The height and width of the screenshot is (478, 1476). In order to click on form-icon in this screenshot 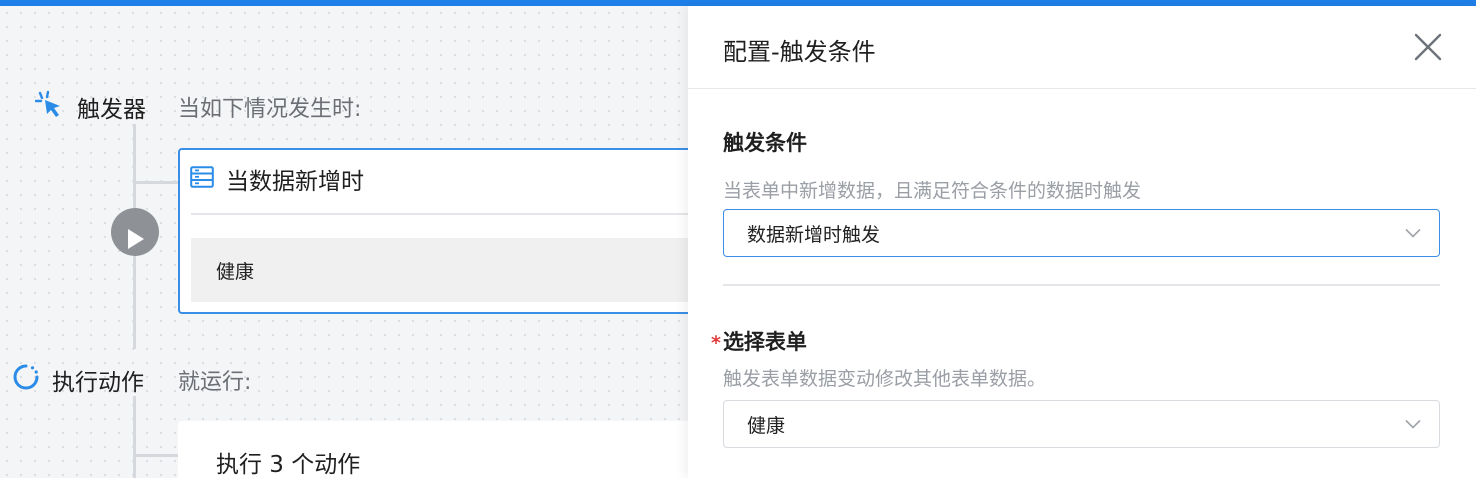, I will do `click(202, 179)`.